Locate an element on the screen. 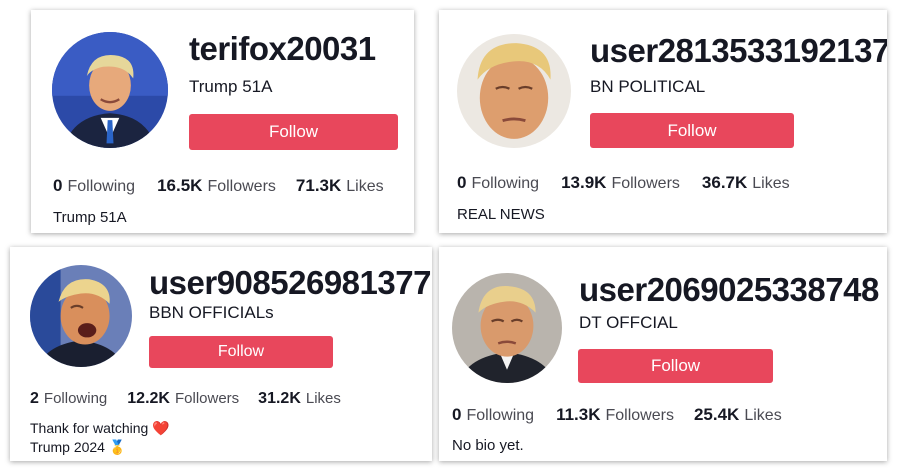 The image size is (901, 476). followers-count: 12.2K is located at coordinates (148, 398).